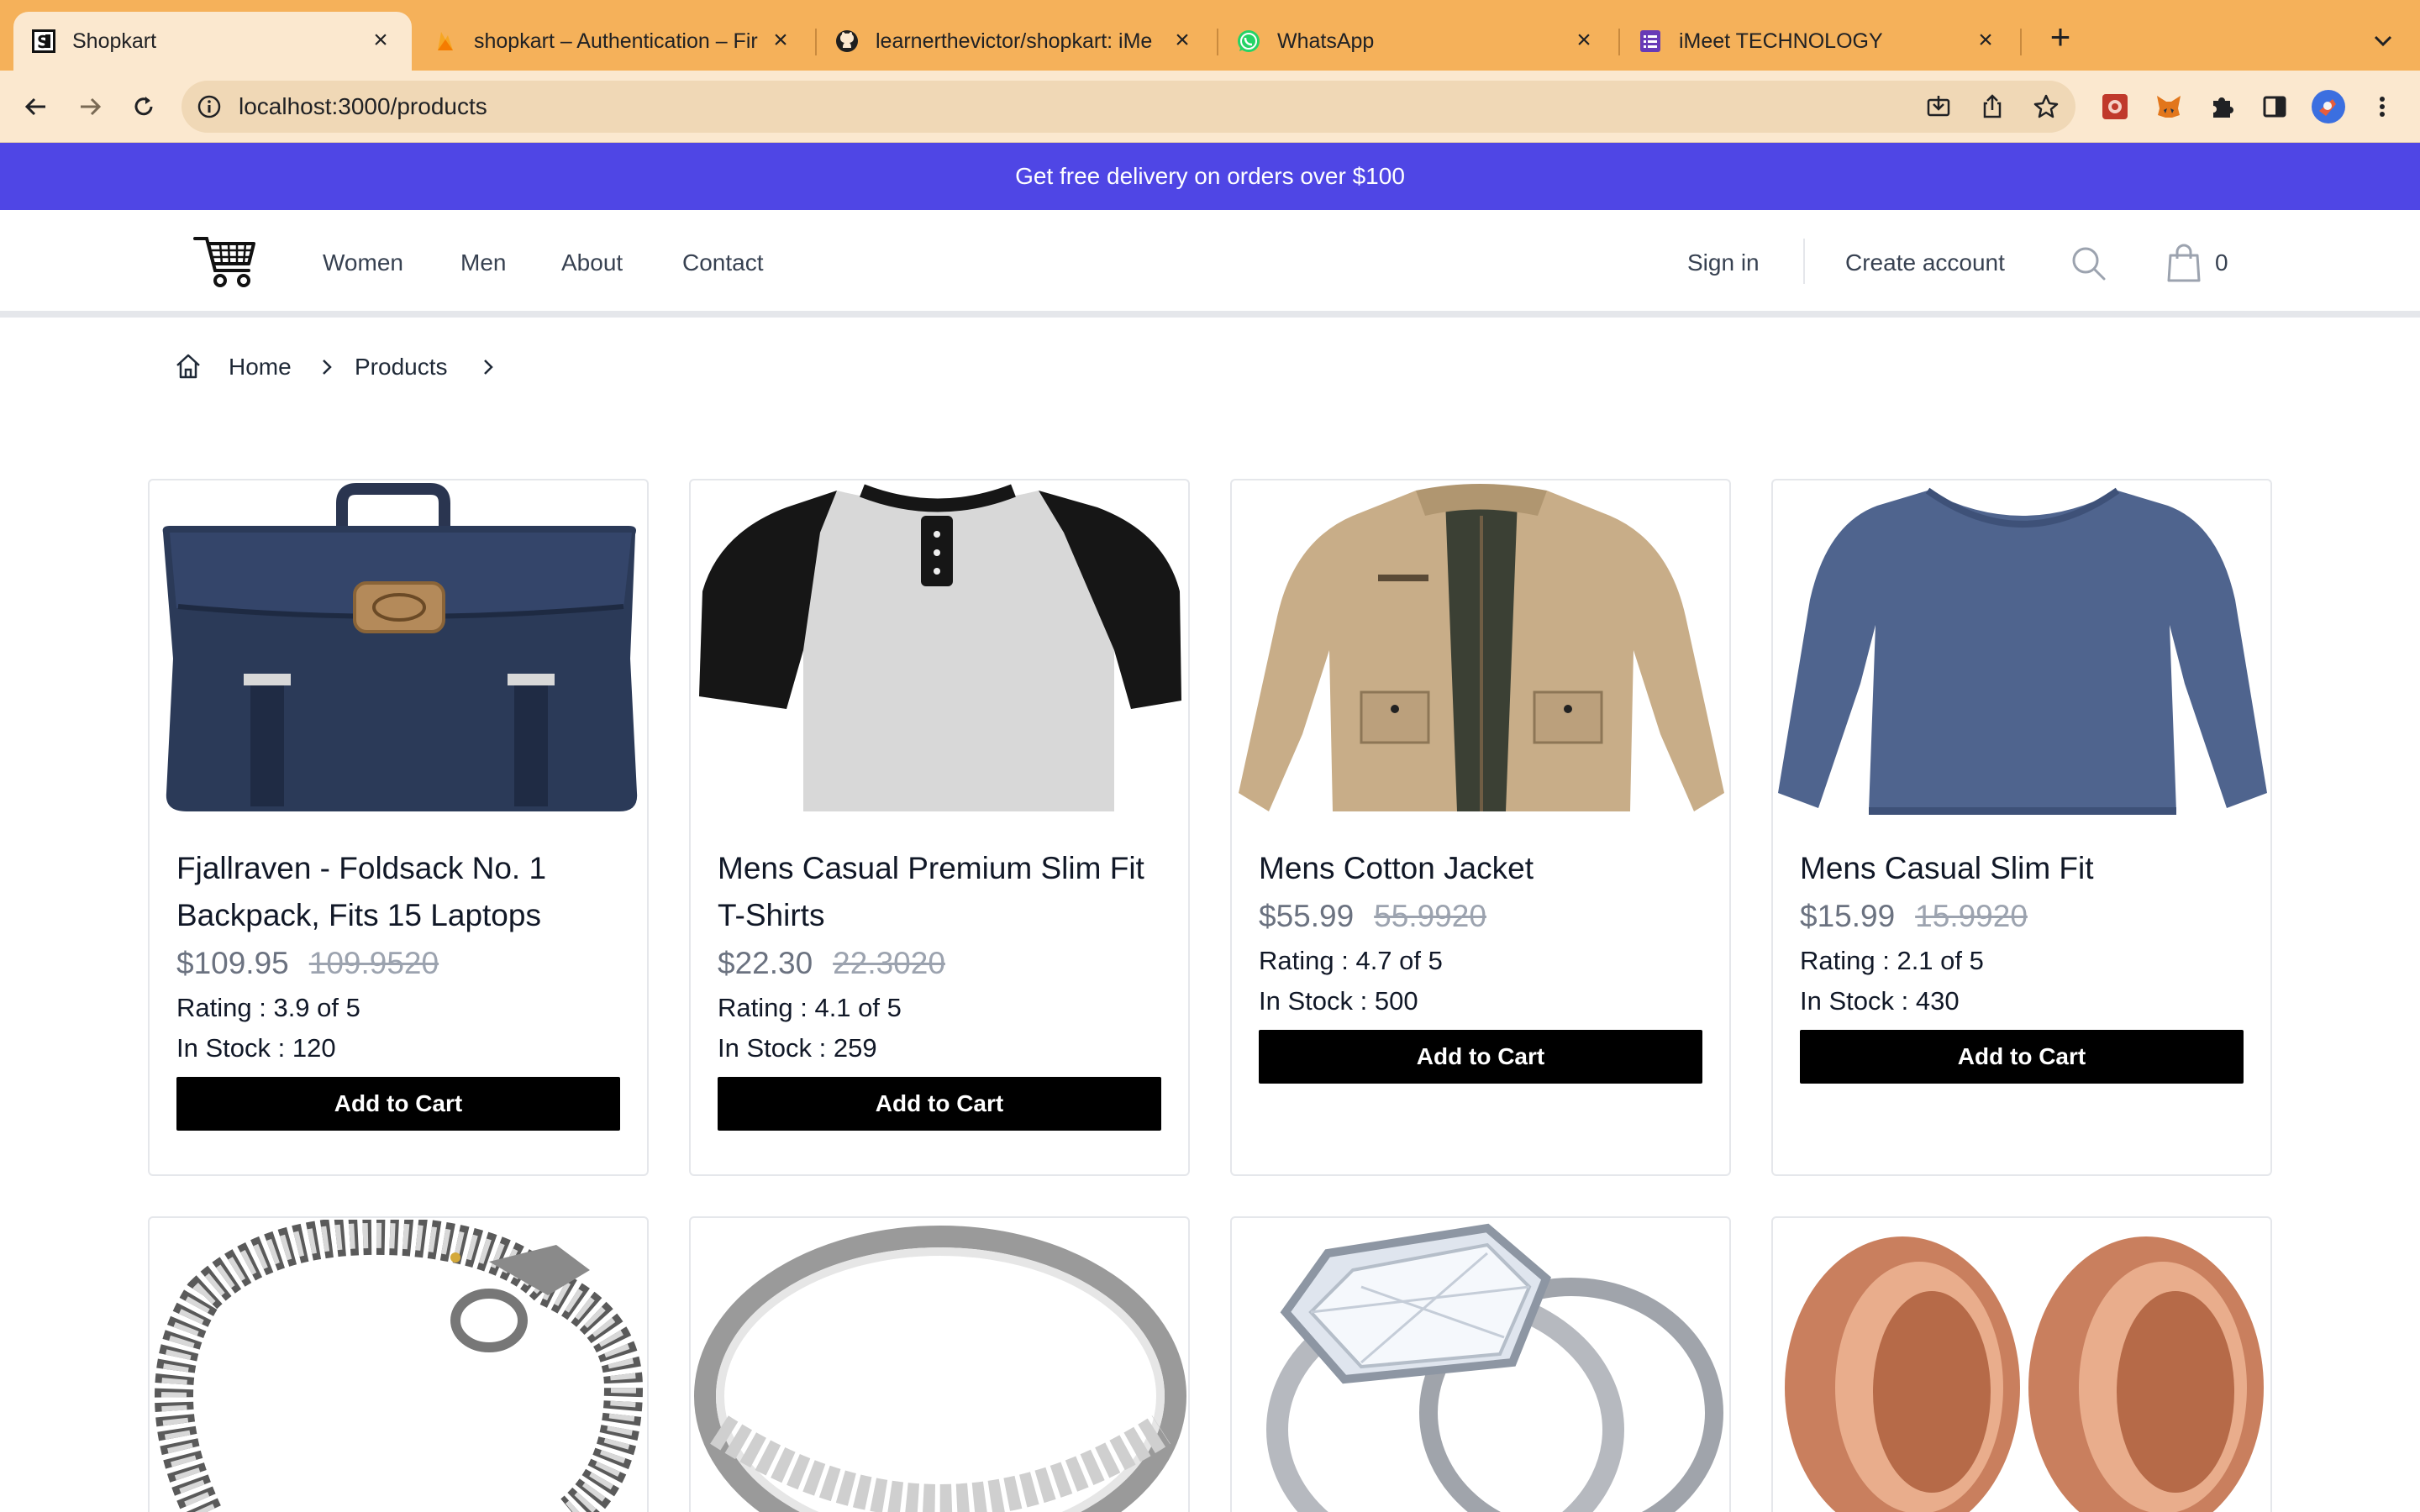 The width and height of the screenshot is (2420, 1512). Describe the element at coordinates (1892, 960) in the screenshot. I see `product-rating: Rating : 2.1 of 5` at that location.